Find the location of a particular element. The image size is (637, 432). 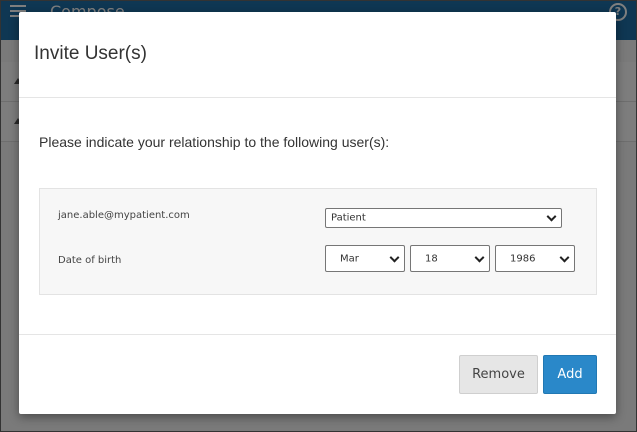

dob-year-select: 1986 is located at coordinates (535, 258).